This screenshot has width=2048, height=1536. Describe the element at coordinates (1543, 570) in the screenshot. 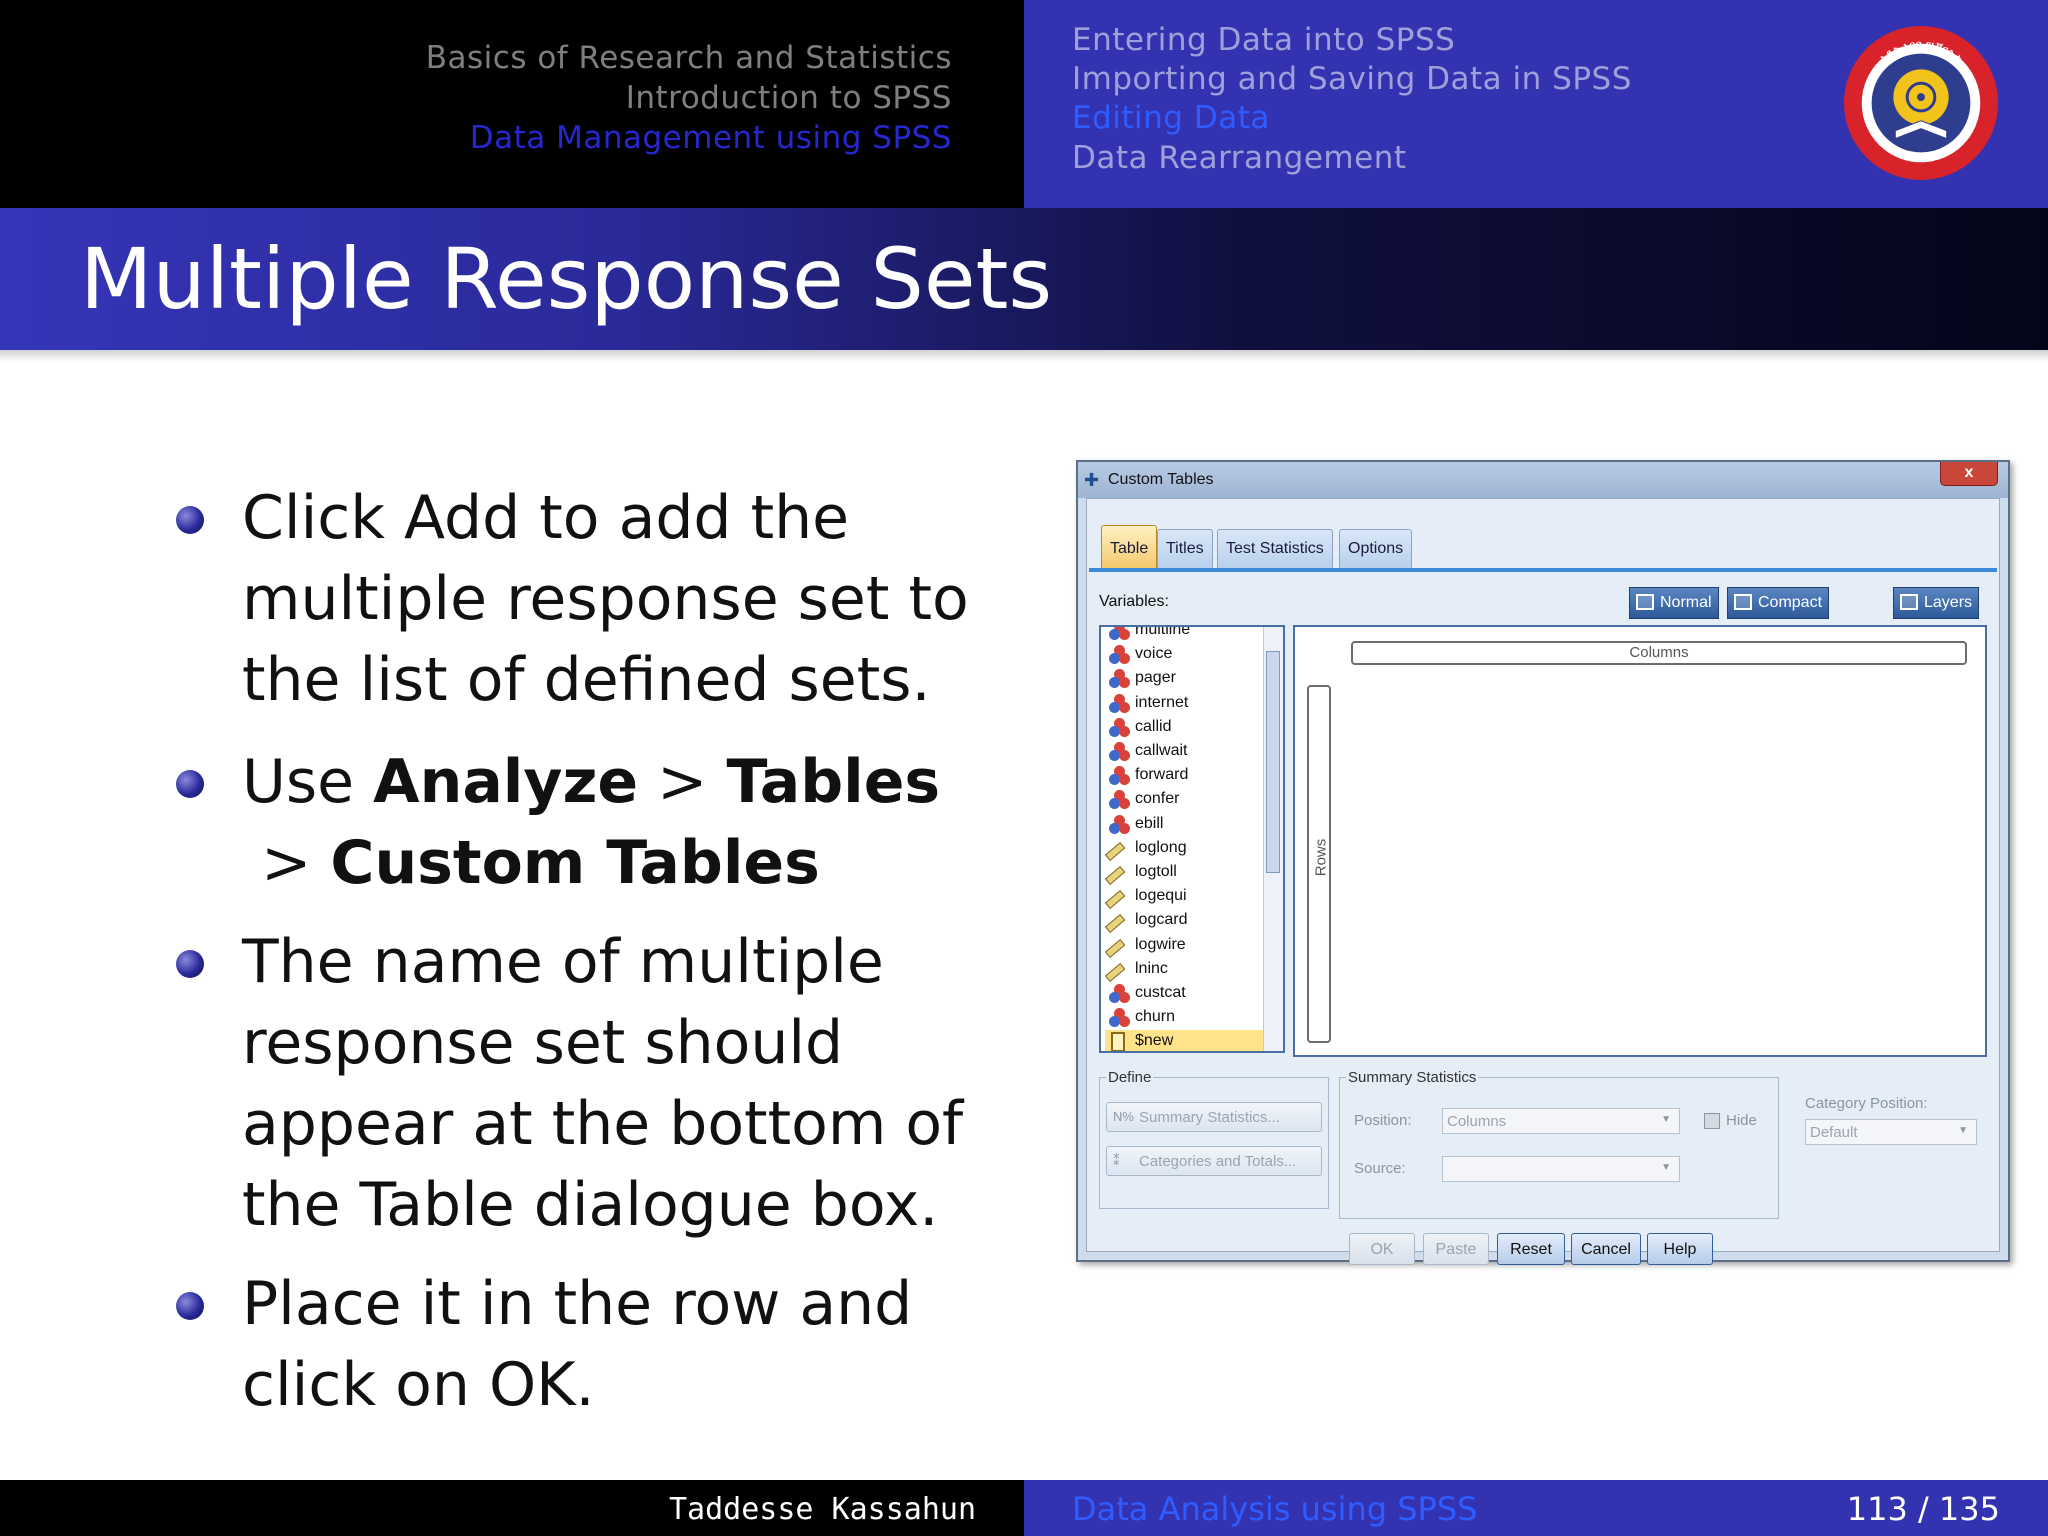

I see `tab-underline` at that location.